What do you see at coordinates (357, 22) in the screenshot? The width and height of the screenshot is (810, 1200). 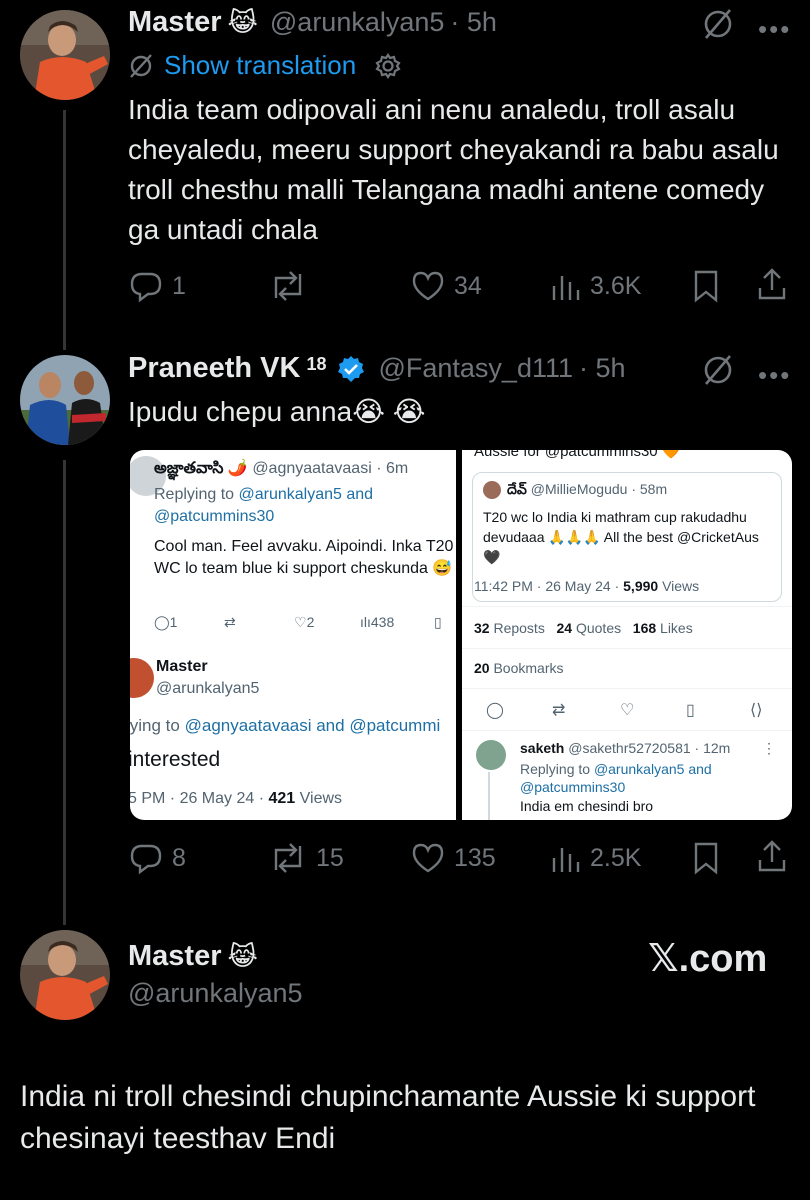 I see `tweet1-handle: @arunkalyan5` at bounding box center [357, 22].